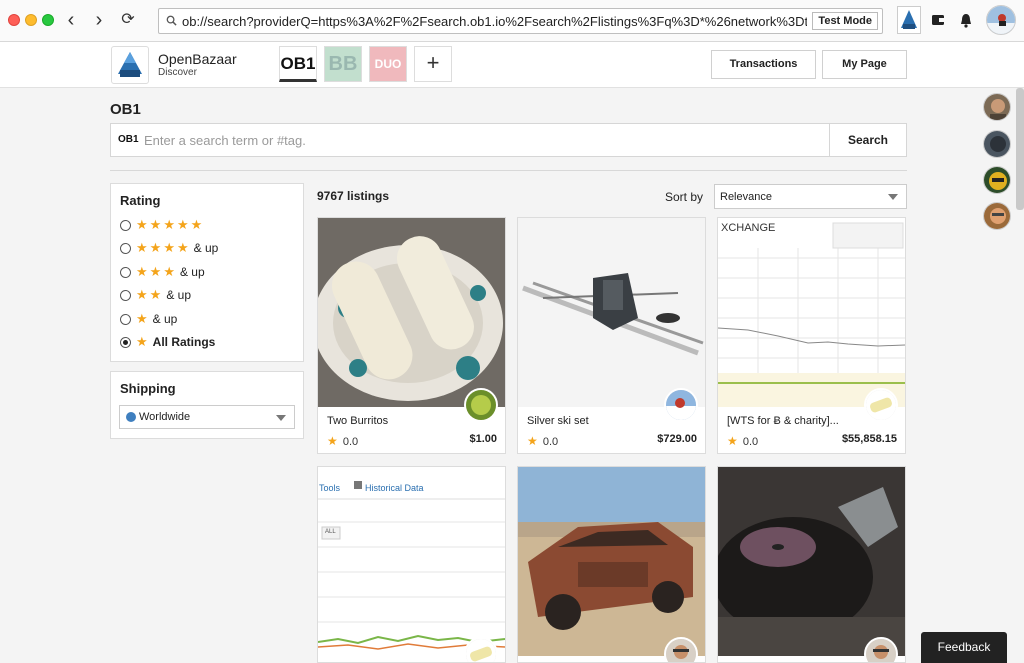 The image size is (1024, 663). Describe the element at coordinates (433, 64) in the screenshot. I see `add-provider-button: +` at that location.